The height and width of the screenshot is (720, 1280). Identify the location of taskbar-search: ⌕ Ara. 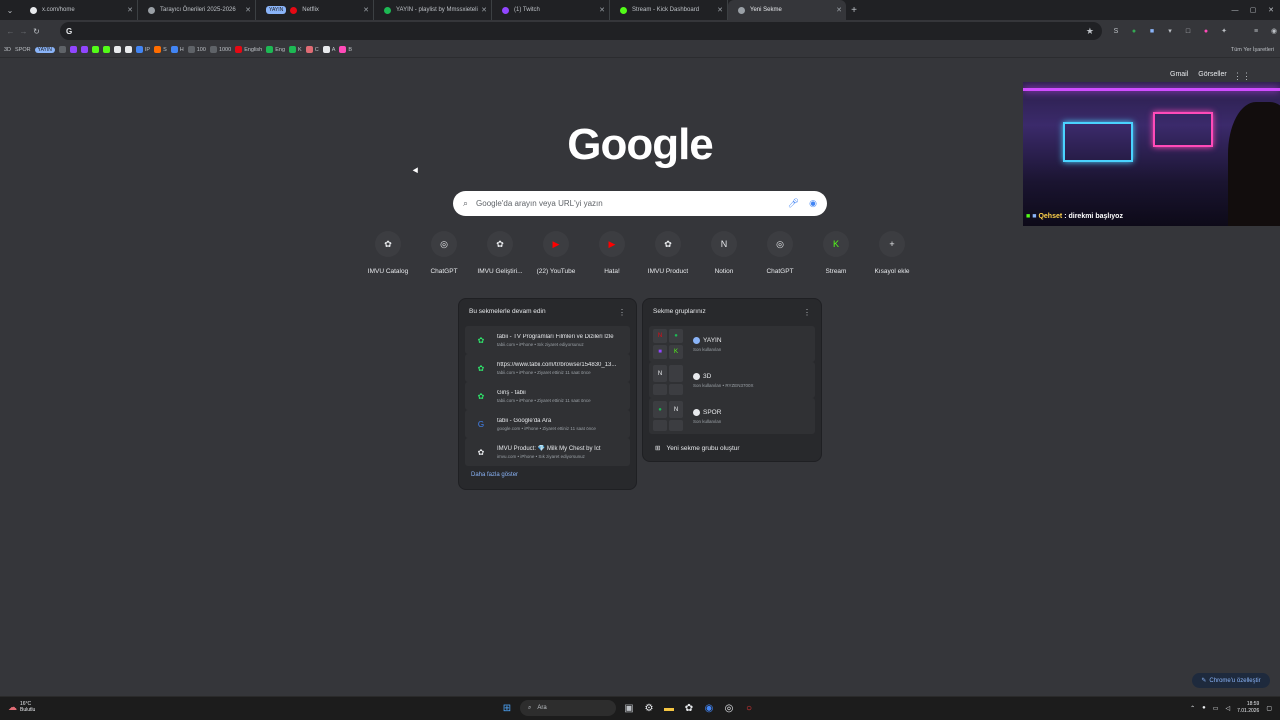
(568, 708).